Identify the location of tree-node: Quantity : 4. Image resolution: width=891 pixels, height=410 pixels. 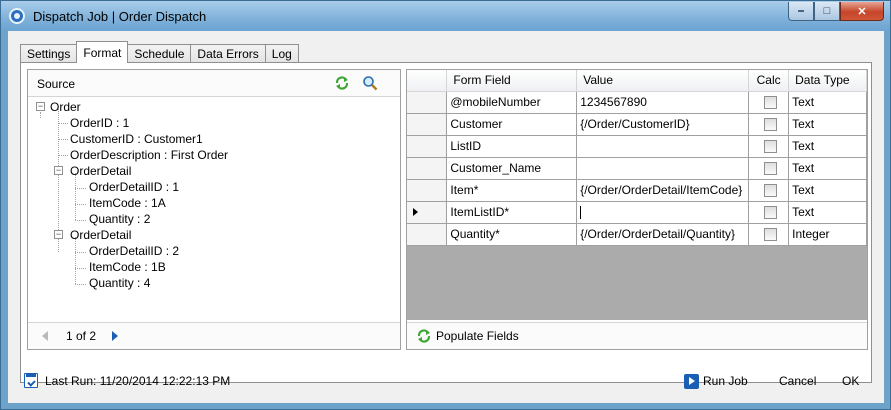
(119, 283).